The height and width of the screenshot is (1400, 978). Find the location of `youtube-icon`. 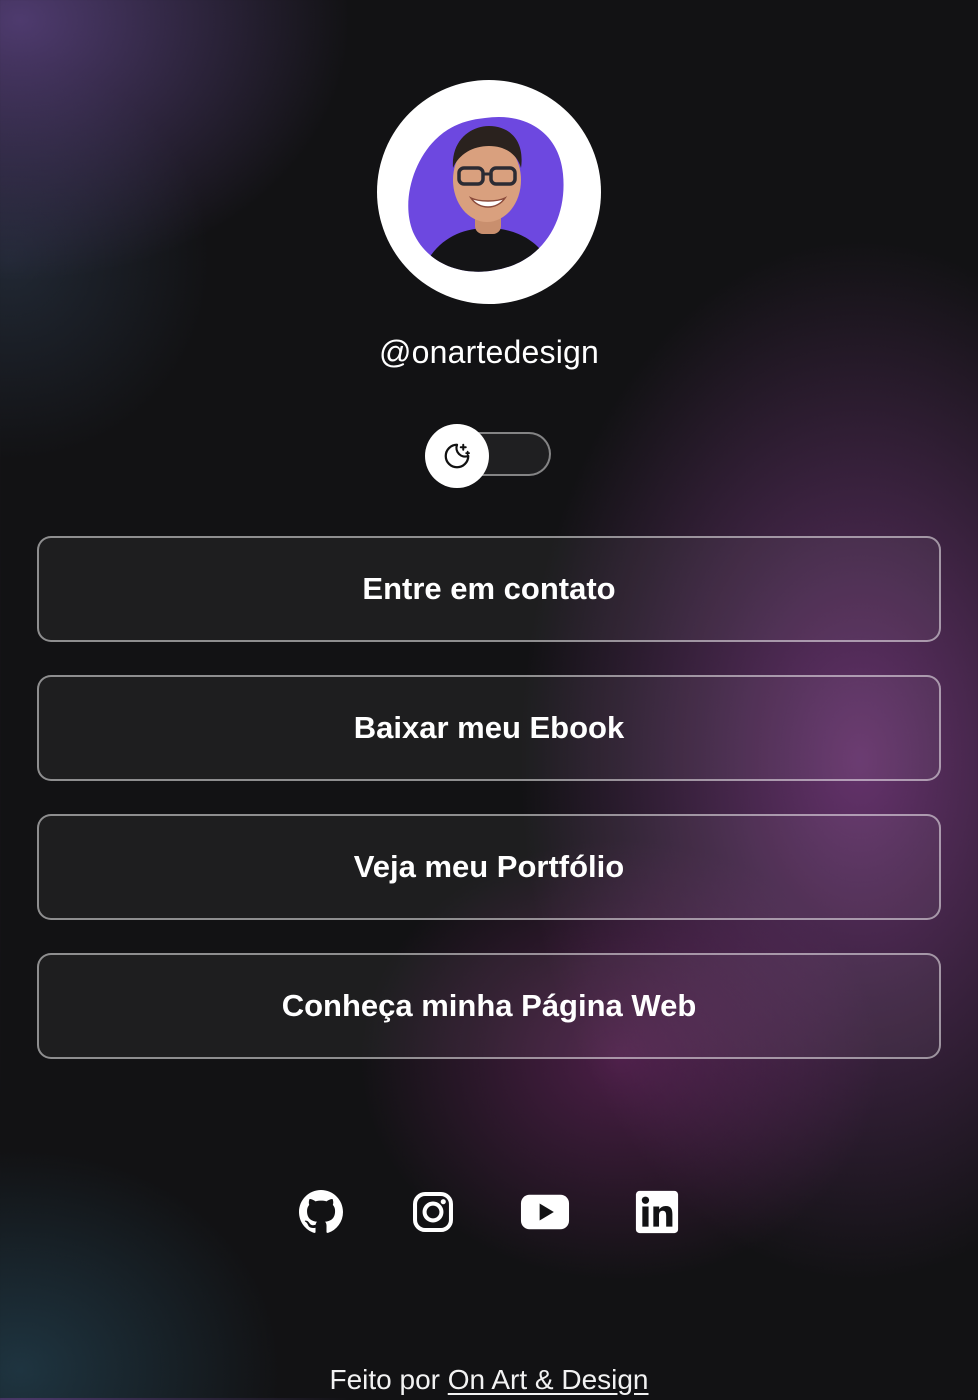

youtube-icon is located at coordinates (545, 1212).